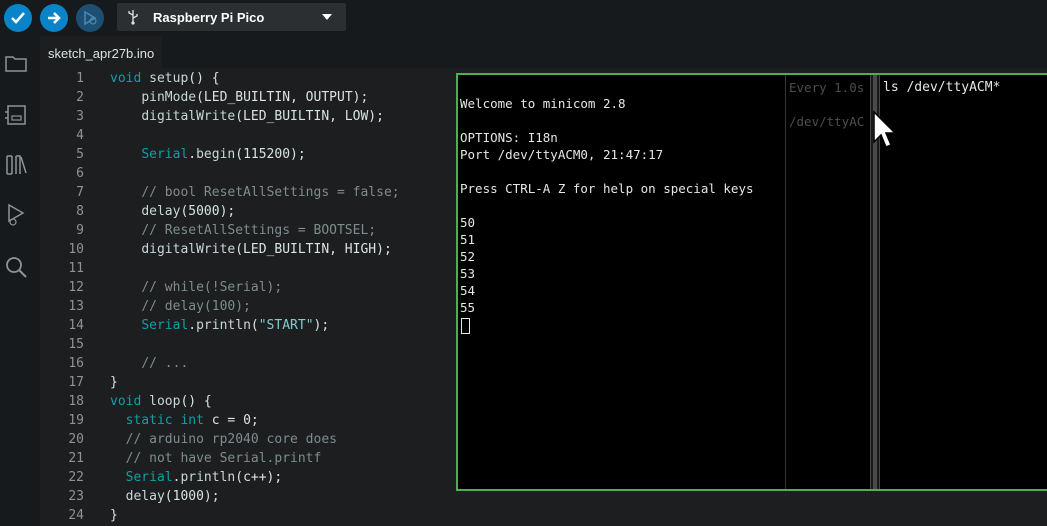 This screenshot has height=526, width=1047. I want to click on board-selector: Raspberry Pi Pico, so click(231, 17).